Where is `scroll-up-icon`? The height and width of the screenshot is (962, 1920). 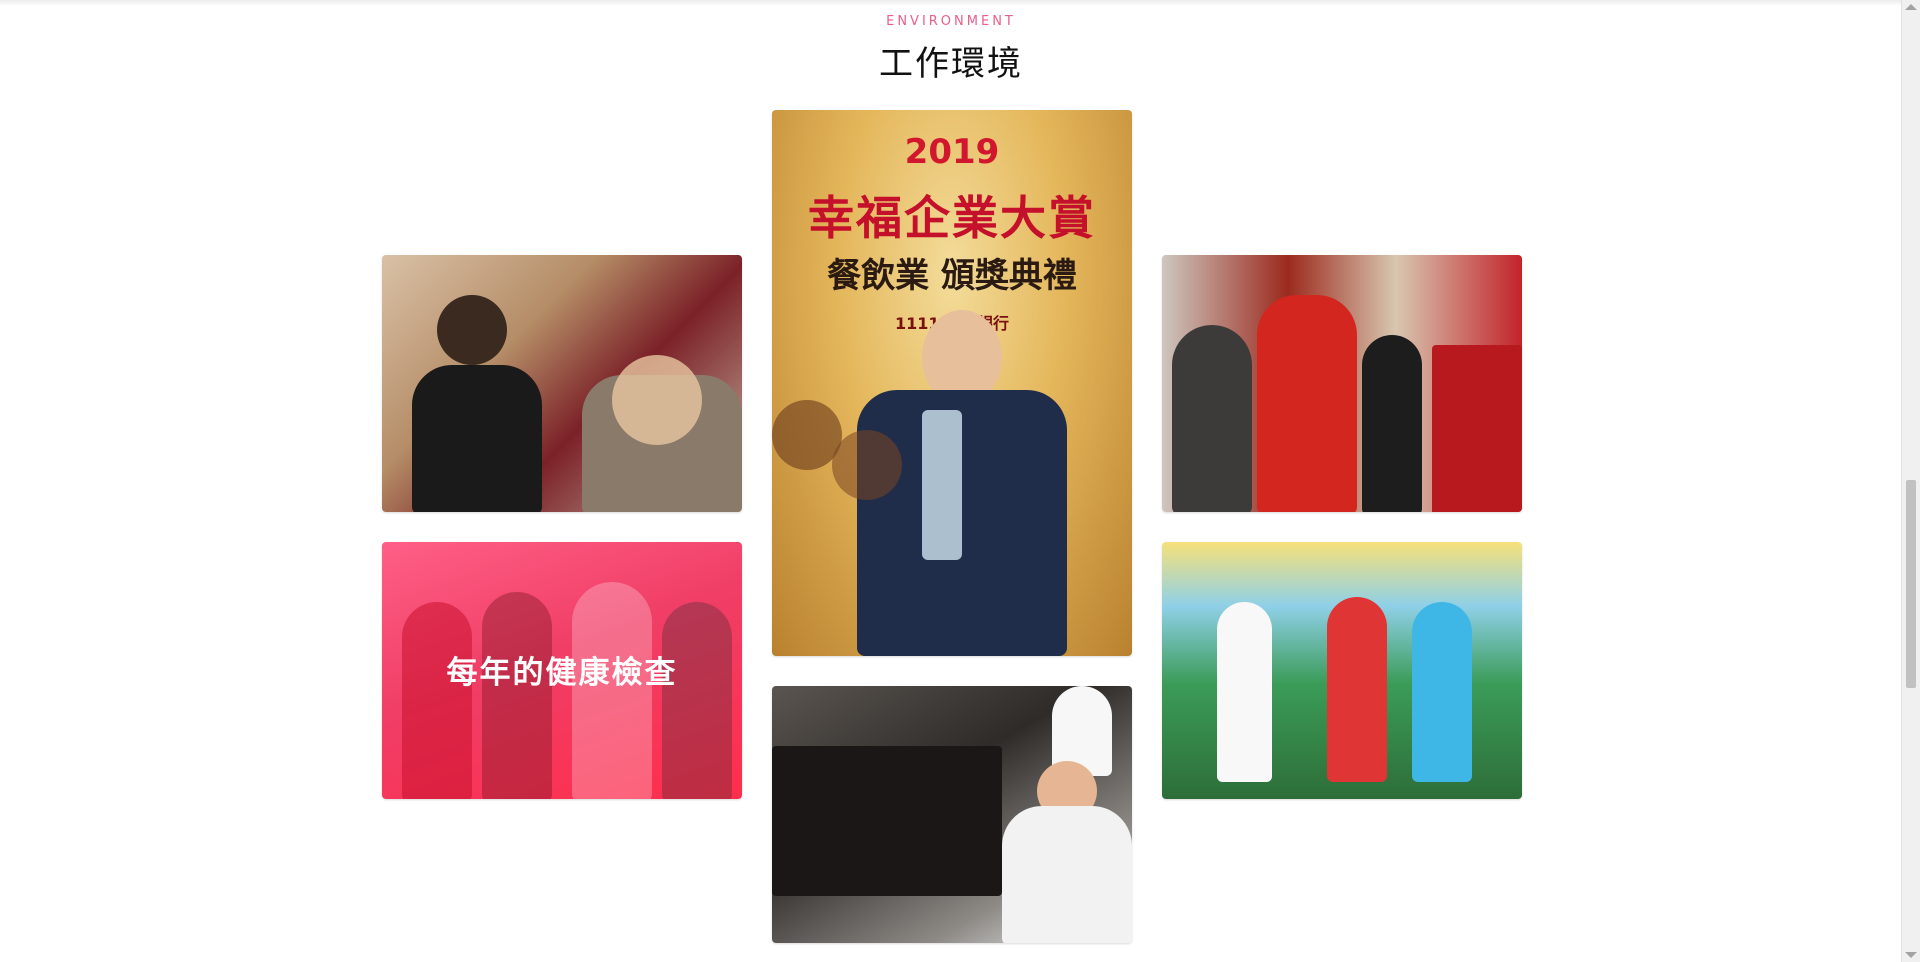
scroll-up-icon is located at coordinates (1911, 7).